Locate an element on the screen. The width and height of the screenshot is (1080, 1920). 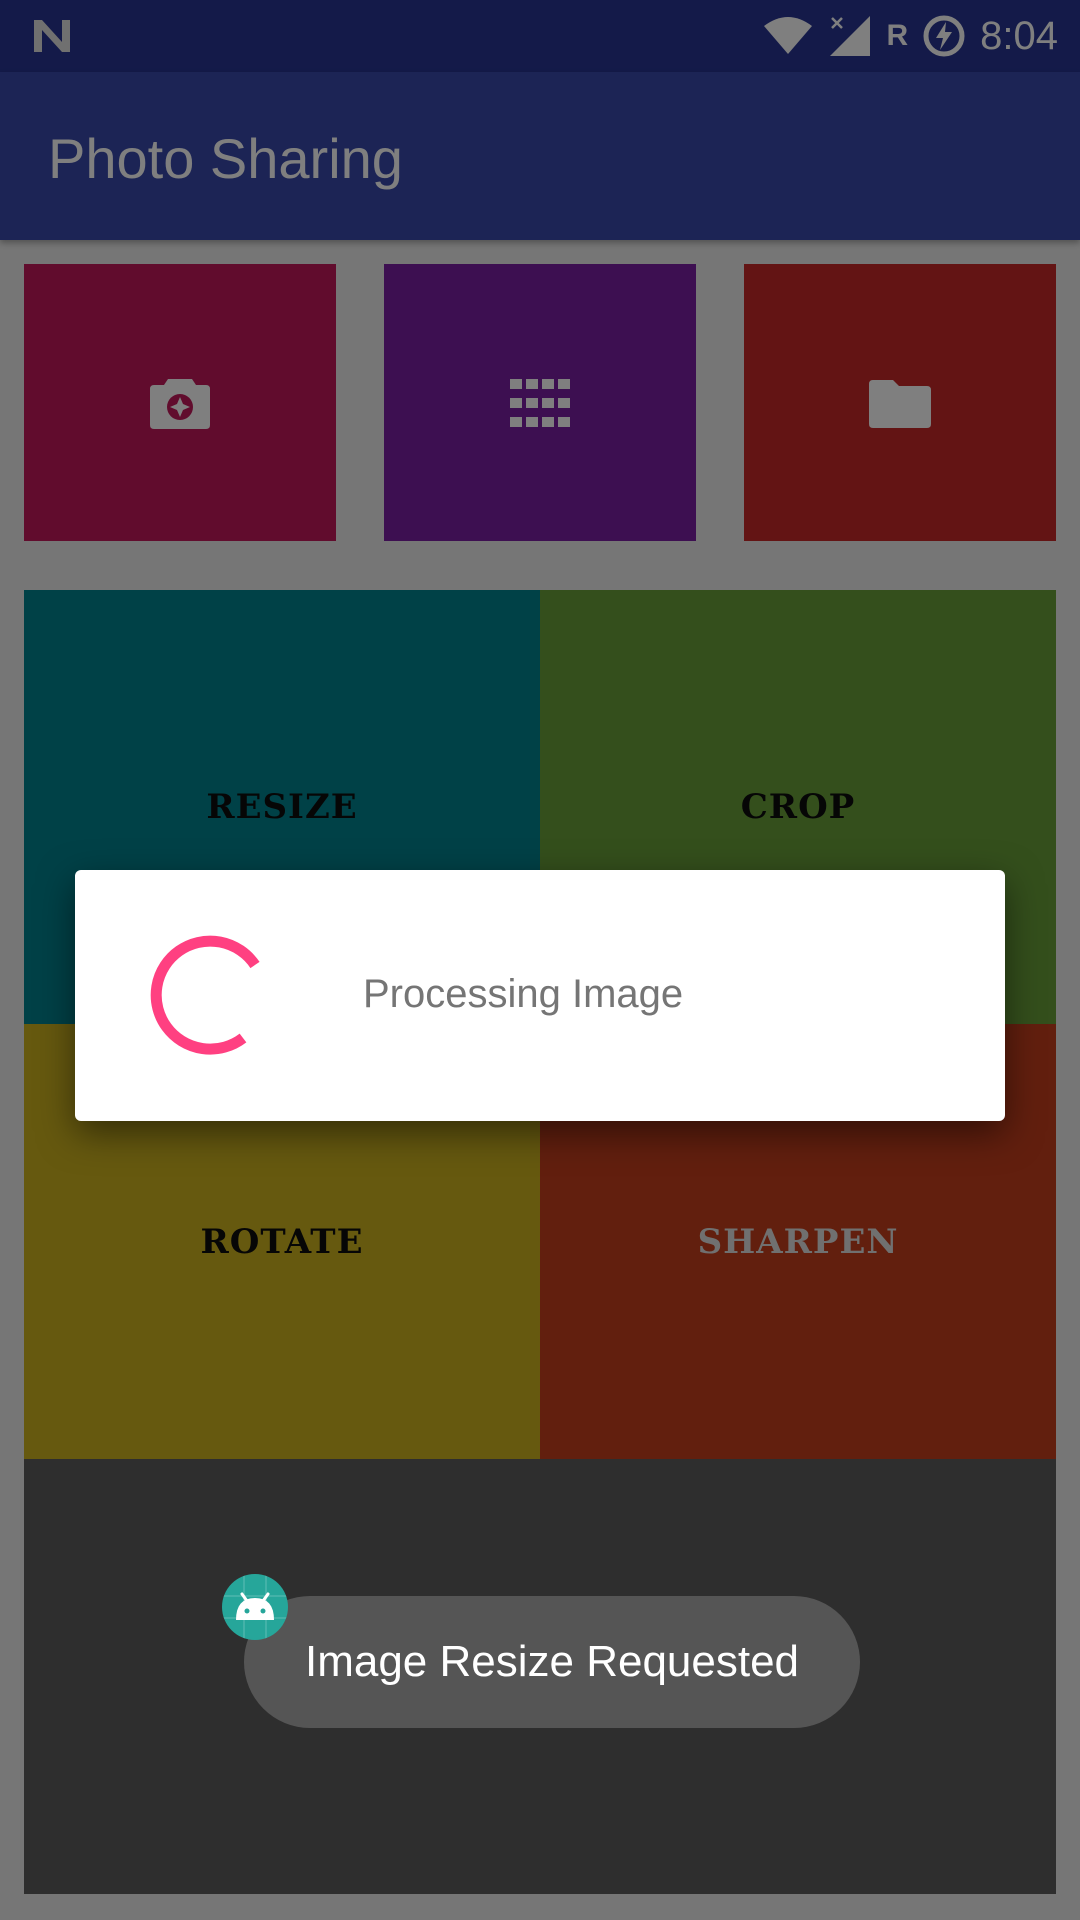
toast: Image Resize Requested is located at coordinates (552, 1662).